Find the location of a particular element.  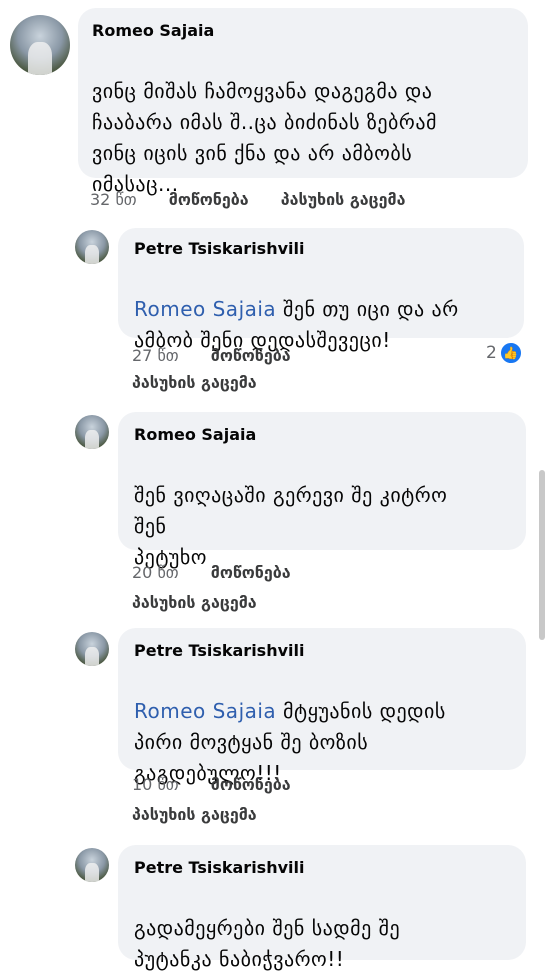

comment-time: 27 წთ is located at coordinates (155, 355).